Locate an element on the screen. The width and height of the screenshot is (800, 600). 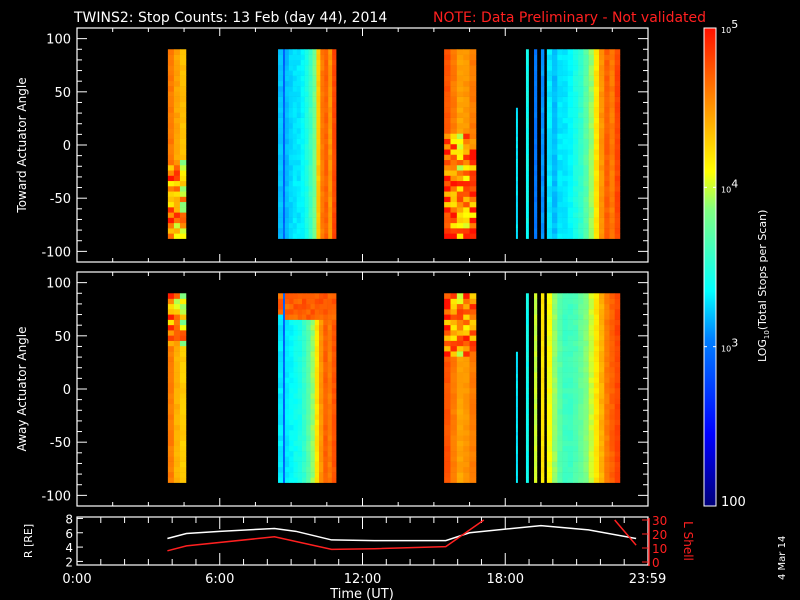
x-axis-label: Time (UT) is located at coordinates (361, 593).